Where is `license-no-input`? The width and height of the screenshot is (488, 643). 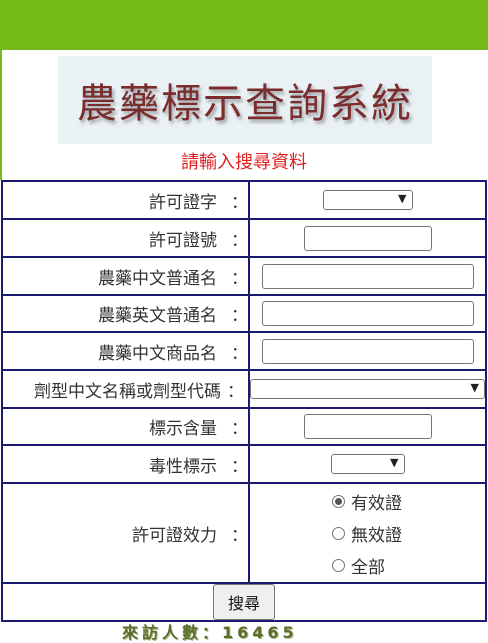 license-no-input is located at coordinates (367, 238).